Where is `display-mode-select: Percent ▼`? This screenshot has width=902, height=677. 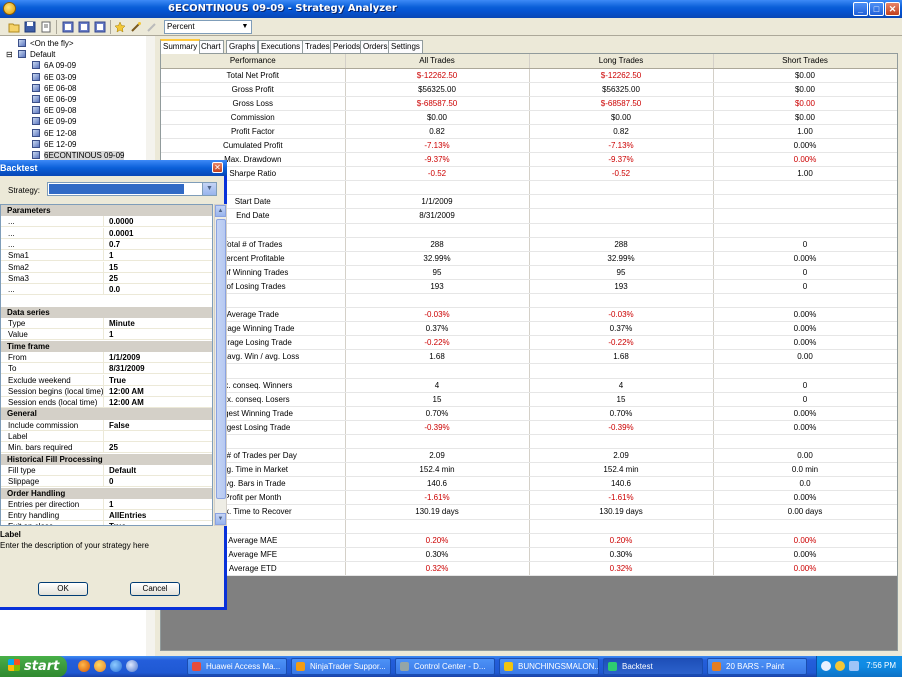
display-mode-select: Percent ▼ is located at coordinates (208, 27).